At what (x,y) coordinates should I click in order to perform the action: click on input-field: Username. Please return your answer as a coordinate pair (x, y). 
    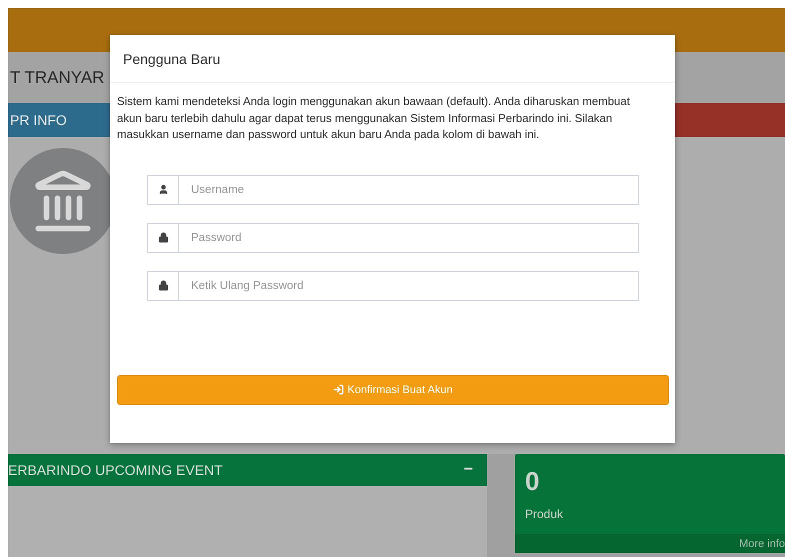
    Looking at the image, I should click on (409, 189).